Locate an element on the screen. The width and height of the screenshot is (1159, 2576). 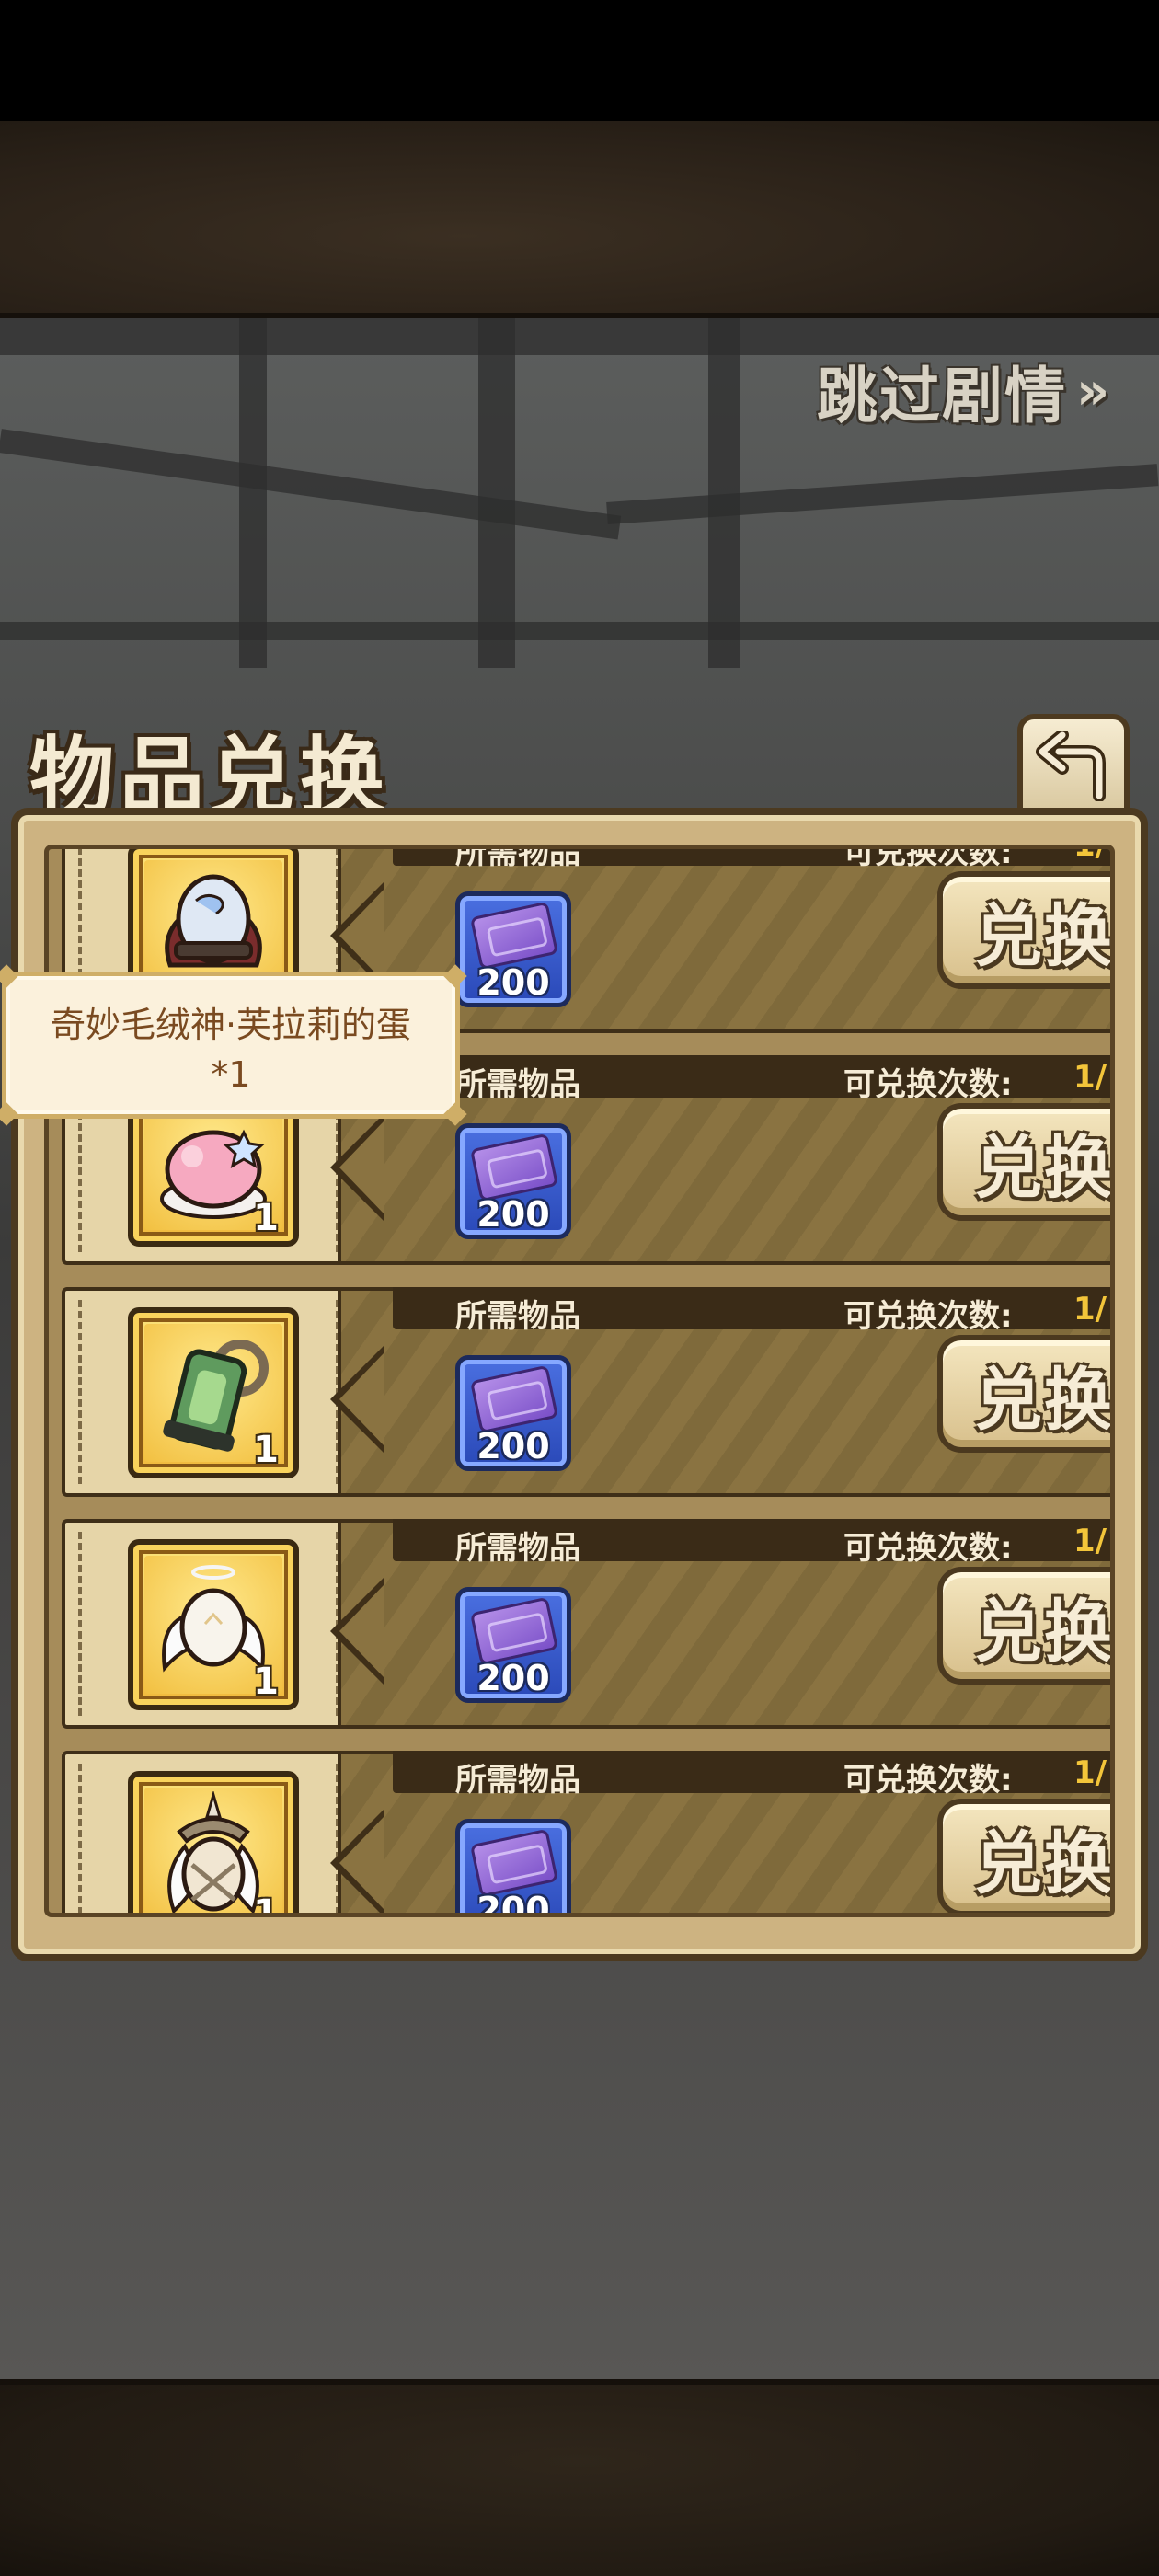
skip-story-label: 跳过剧情 is located at coordinates (942, 396).